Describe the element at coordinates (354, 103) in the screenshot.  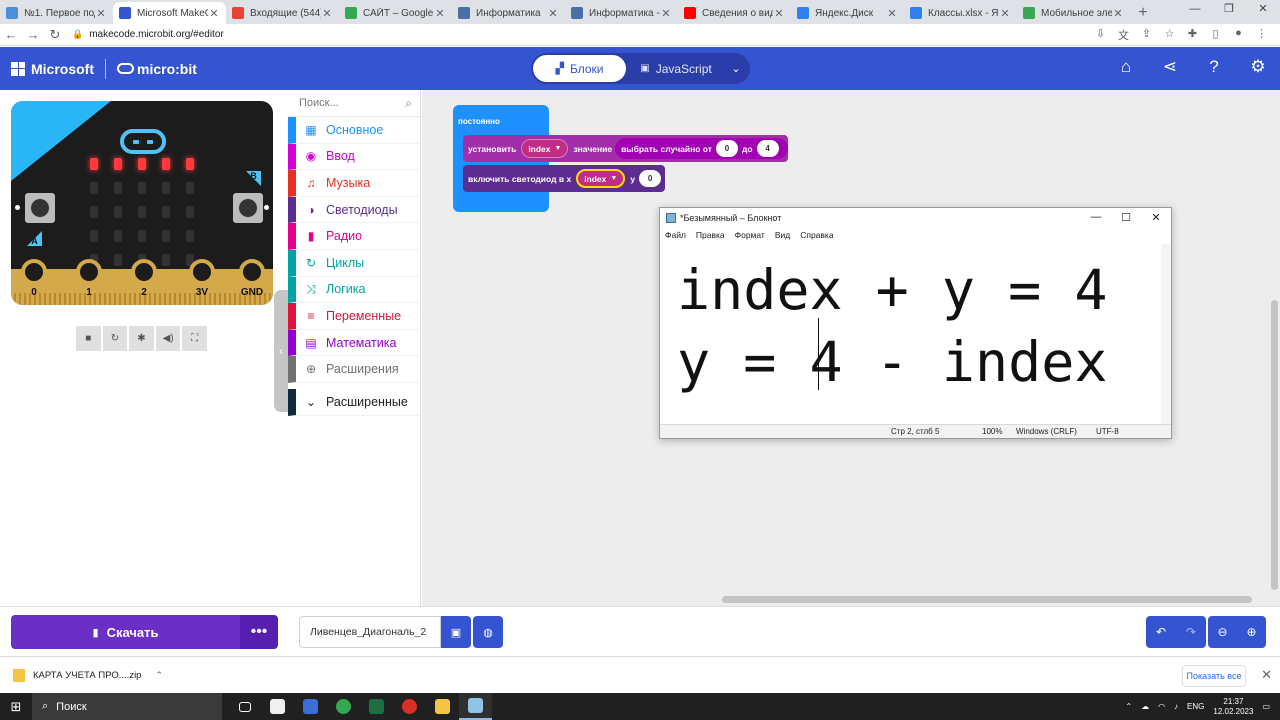
I see `toolbox-search: Поиск... ⌕` at that location.